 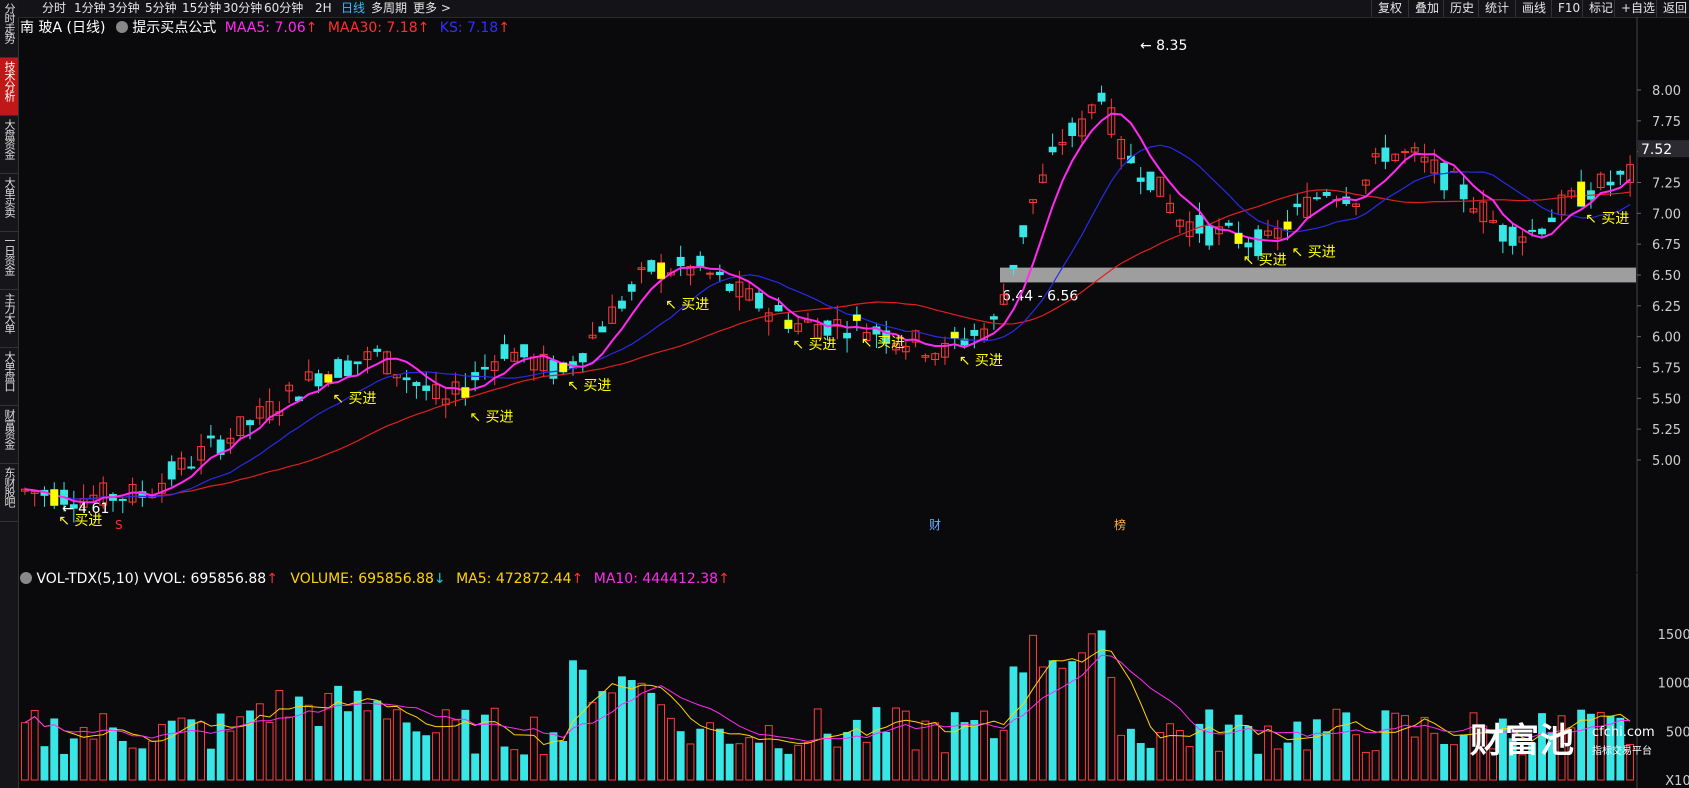 I want to click on sidebar-item-5: 主力大单, so click(x=9, y=319).